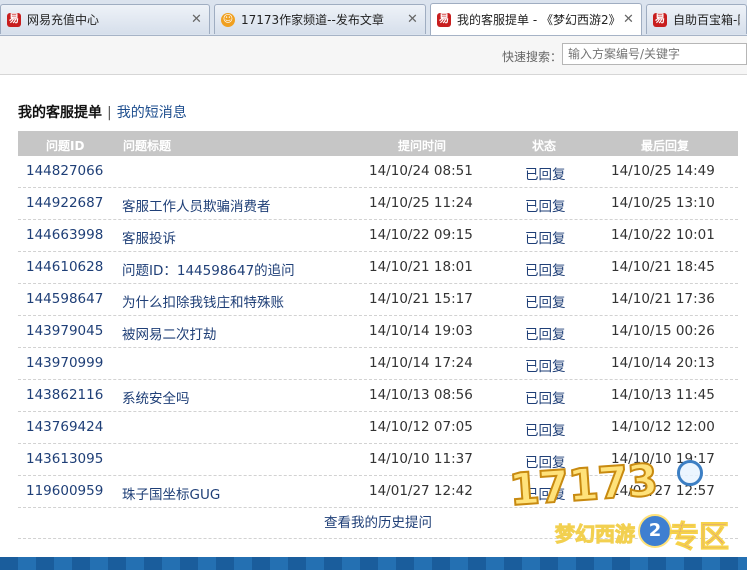 This screenshot has width=747, height=570. What do you see at coordinates (373, 563) in the screenshot?
I see `footer-pattern-strip` at bounding box center [373, 563].